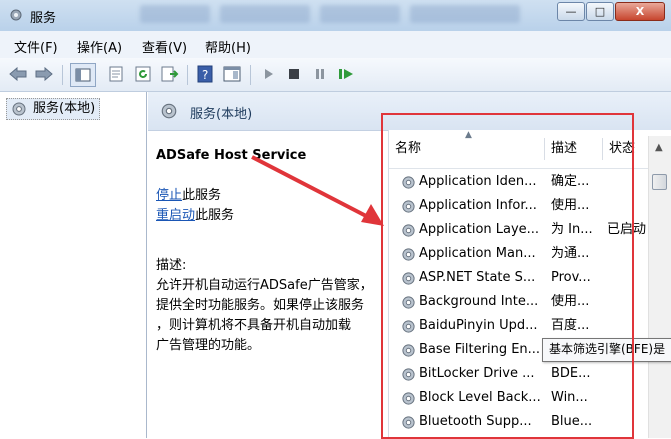  I want to click on annotation-arrow, so click(317, 190).